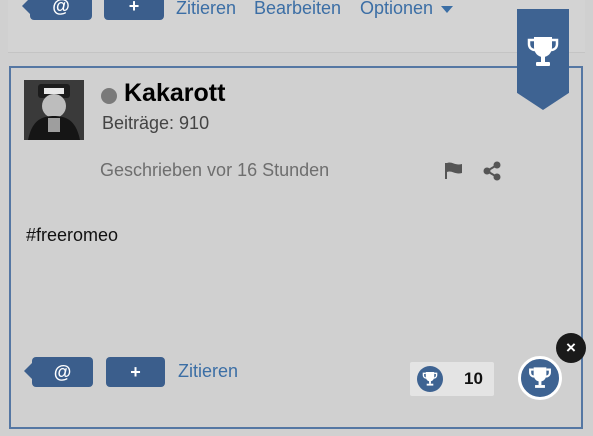  I want to click on best-answer-ribbon, so click(543, 59).